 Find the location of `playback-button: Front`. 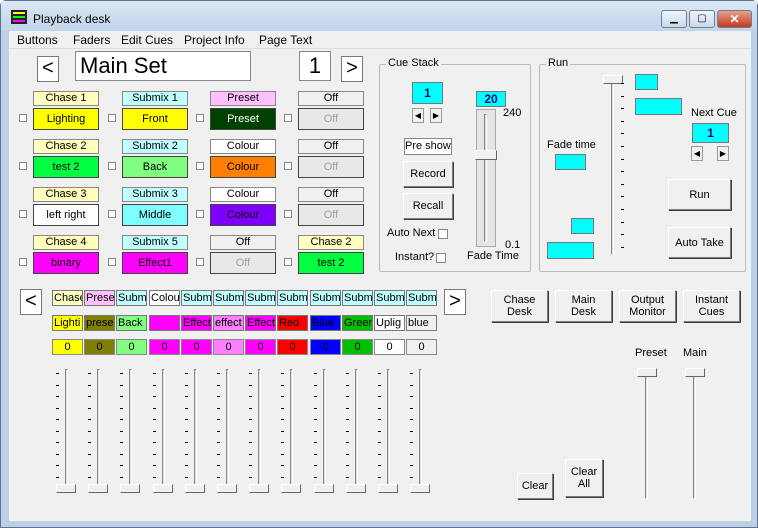

playback-button: Front is located at coordinates (155, 119).